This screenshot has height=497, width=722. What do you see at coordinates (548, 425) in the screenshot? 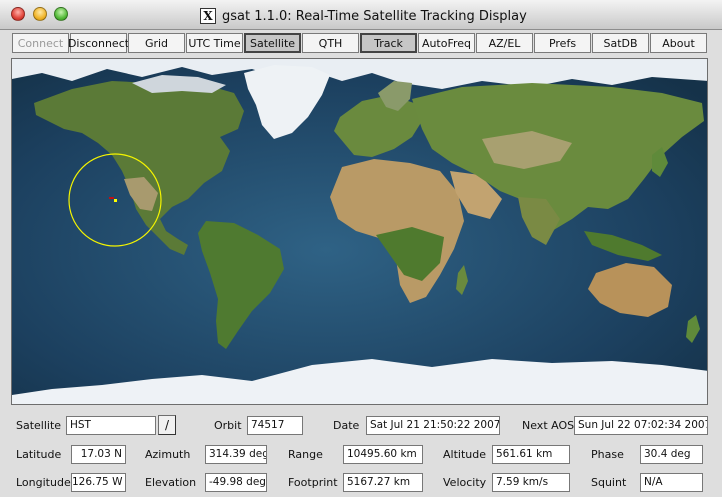
I see `next-aos-label: Next AOS` at bounding box center [548, 425].